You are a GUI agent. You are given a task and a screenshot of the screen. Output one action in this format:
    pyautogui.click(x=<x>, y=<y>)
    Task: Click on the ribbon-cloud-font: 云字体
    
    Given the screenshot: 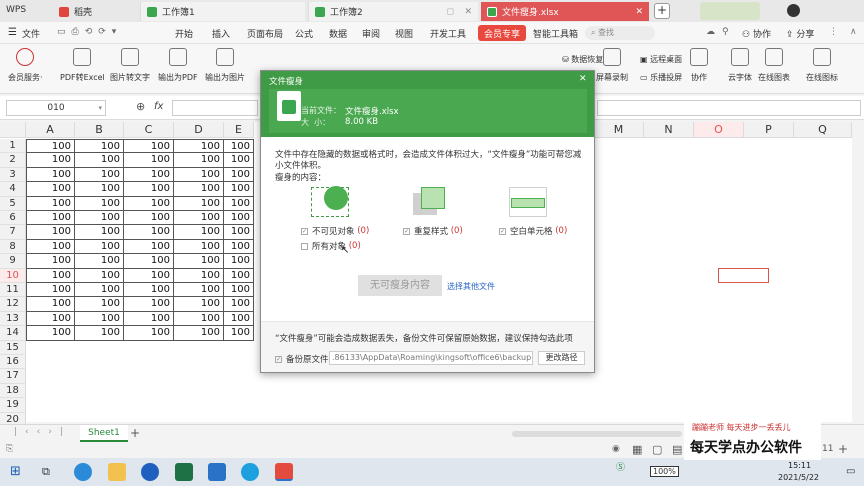 What is the action you would take?
    pyautogui.click(x=740, y=65)
    